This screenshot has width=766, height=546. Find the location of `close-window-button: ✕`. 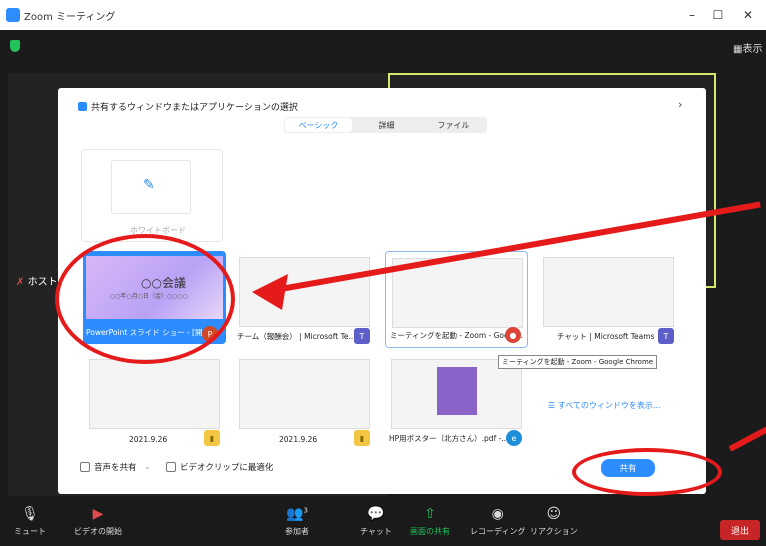

close-window-button: ✕ is located at coordinates (748, 15).